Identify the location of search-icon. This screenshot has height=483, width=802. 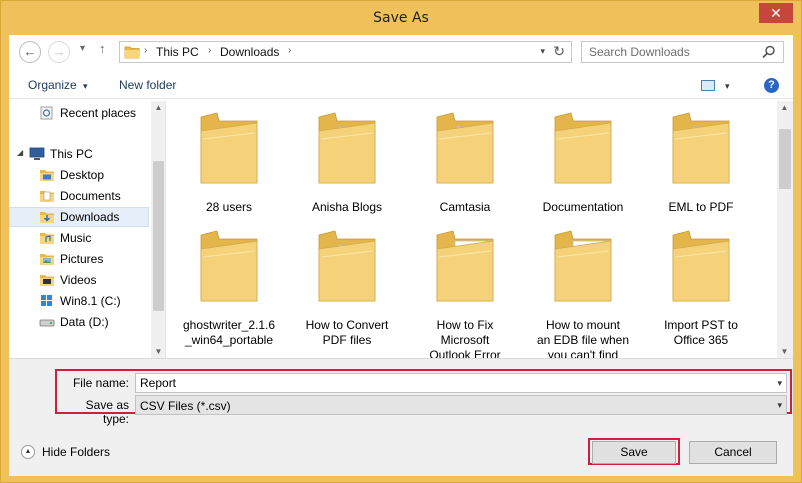
(769, 52).